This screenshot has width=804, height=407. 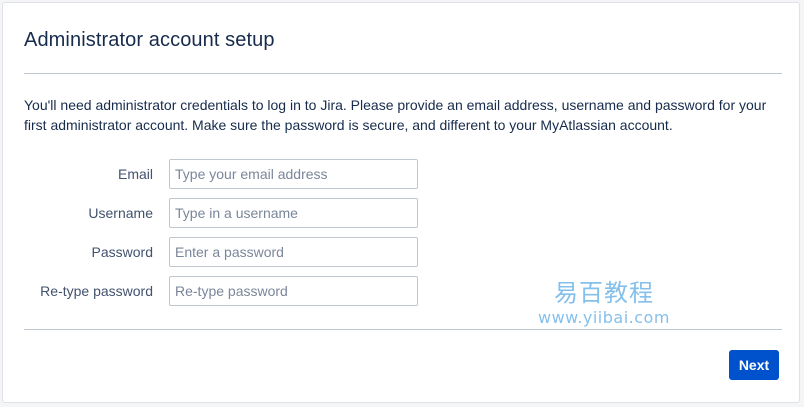 What do you see at coordinates (135, 174) in the screenshot?
I see `email-label: Email` at bounding box center [135, 174].